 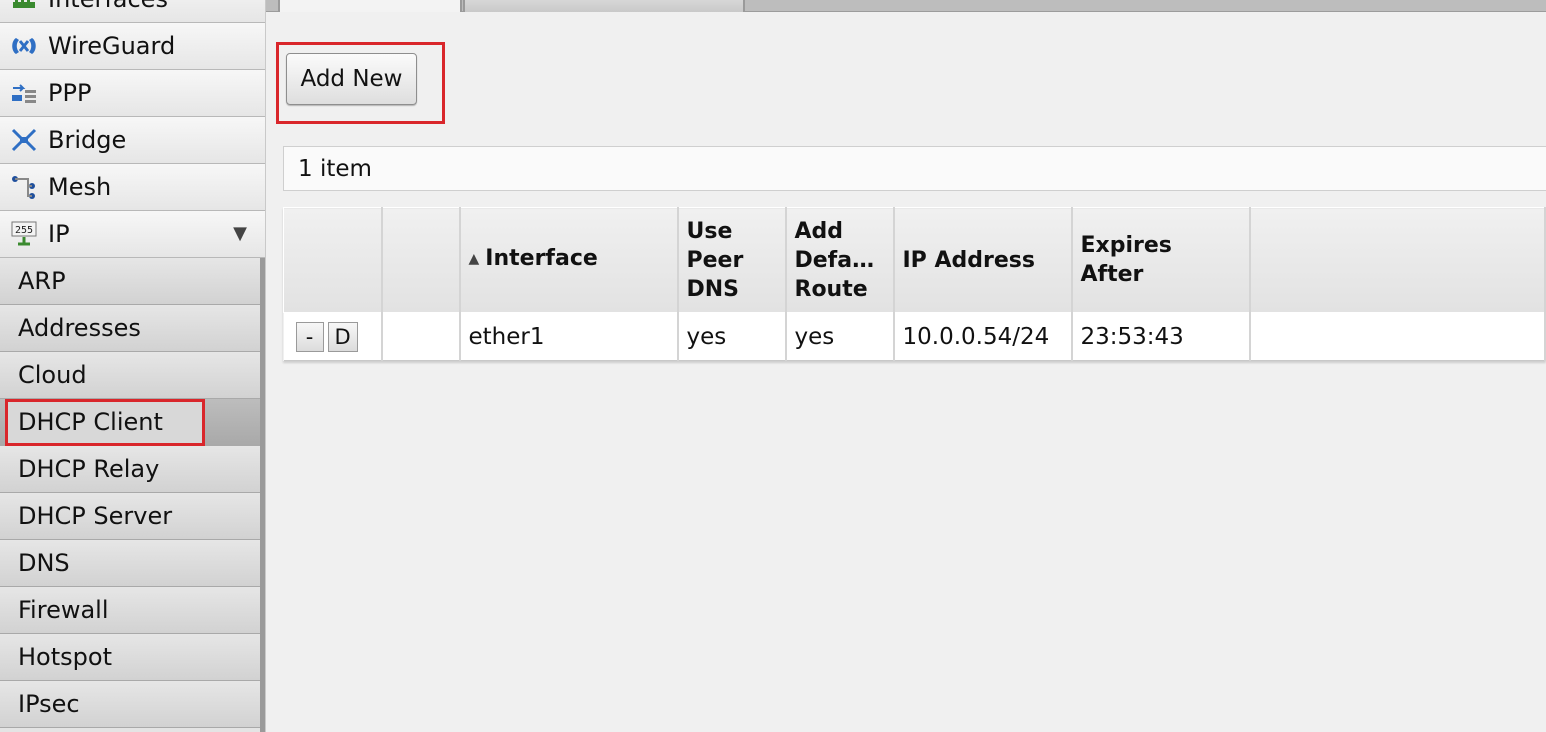 I want to click on sidebar-item-label: Firewall, so click(x=63, y=610).